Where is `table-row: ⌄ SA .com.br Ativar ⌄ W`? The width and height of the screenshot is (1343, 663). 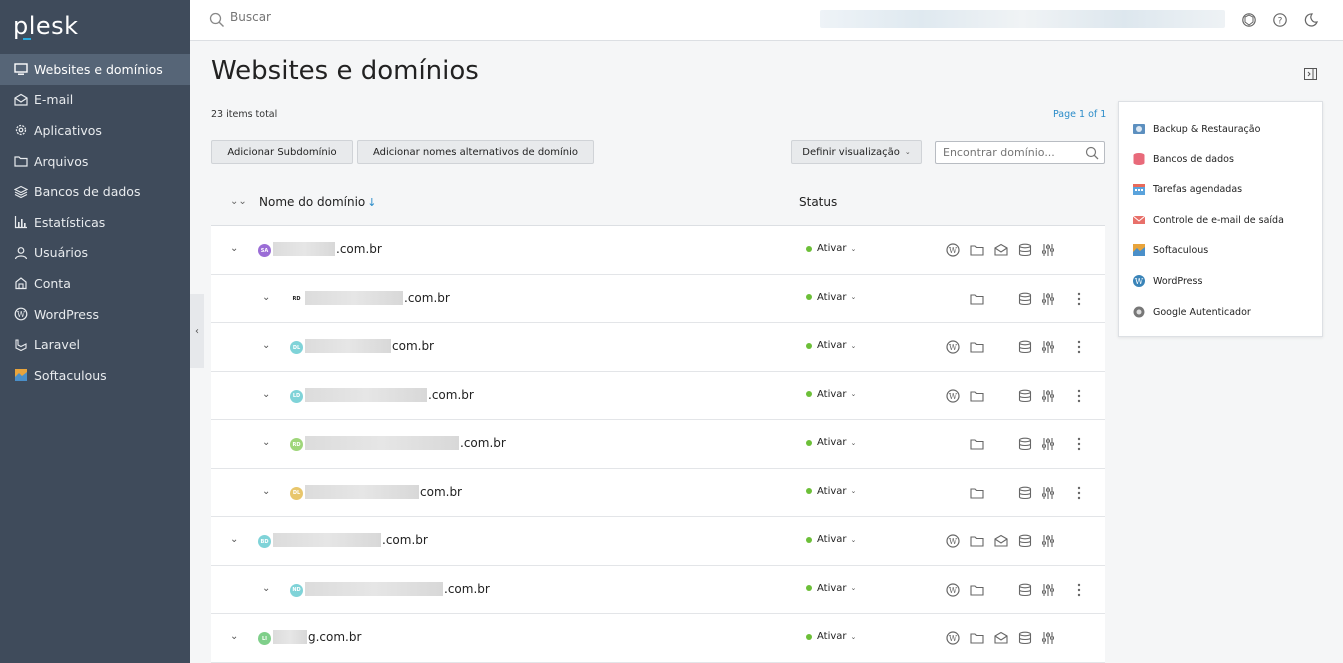
table-row: ⌄ SA .com.br Ativar ⌄ W is located at coordinates (658, 250).